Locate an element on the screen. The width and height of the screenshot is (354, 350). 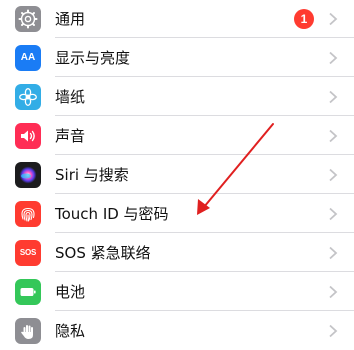
settings-row-privacy: 隐私 is located at coordinates (177, 330).